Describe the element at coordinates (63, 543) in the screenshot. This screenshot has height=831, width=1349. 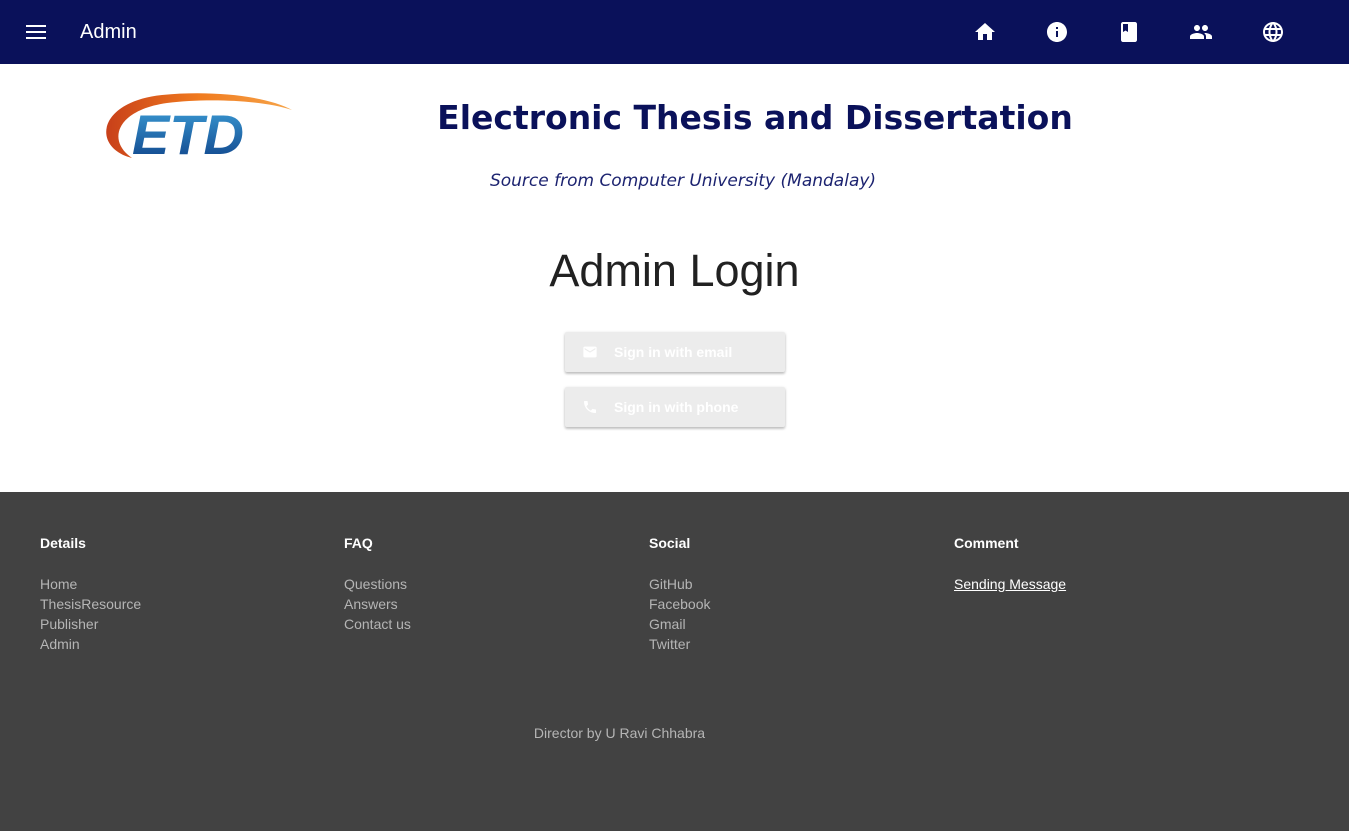
I see `footer-heading: Details` at that location.